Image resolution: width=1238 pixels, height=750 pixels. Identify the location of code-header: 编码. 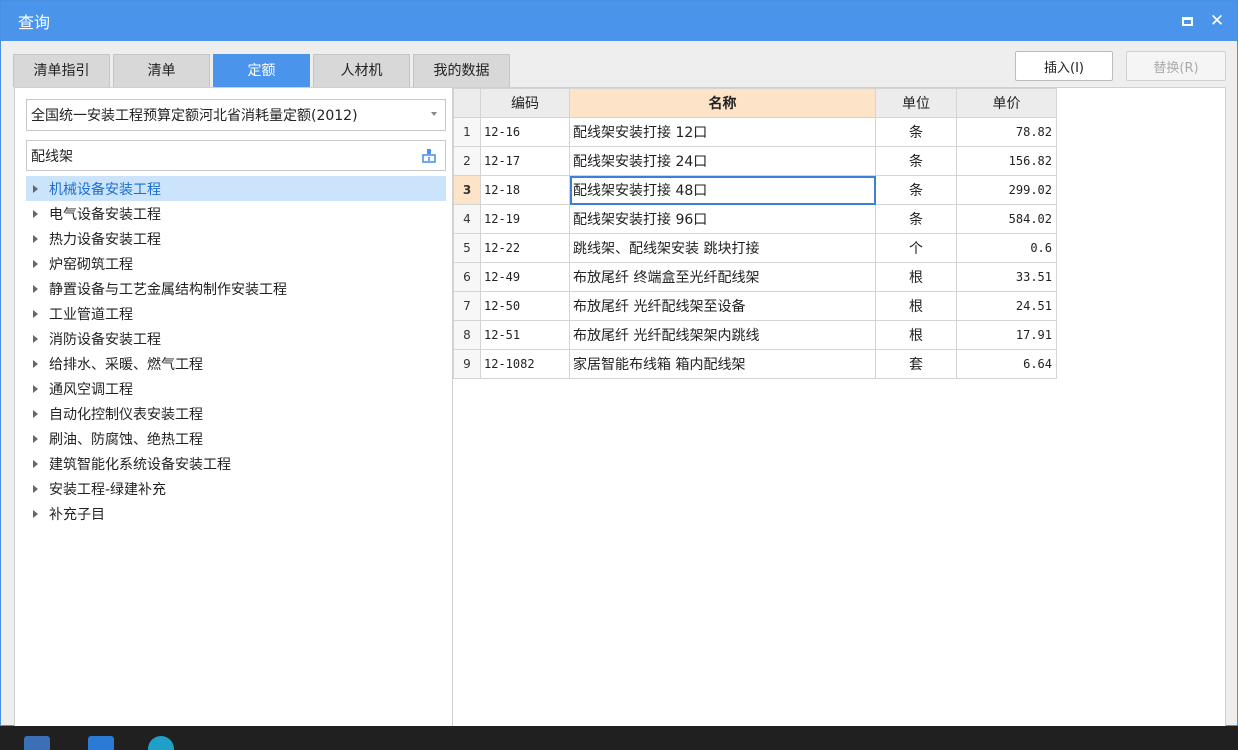
(525, 103).